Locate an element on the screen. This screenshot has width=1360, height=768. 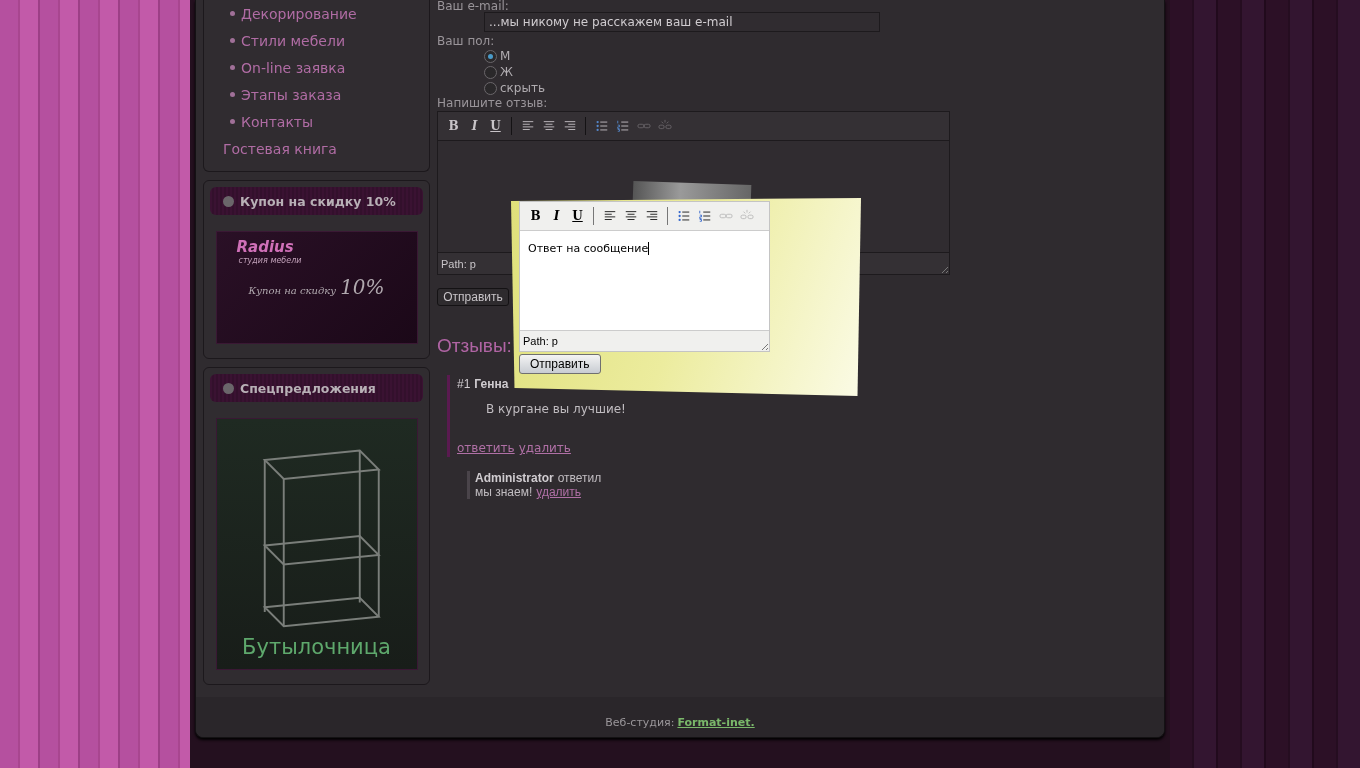
delete-link: удалить is located at coordinates (558, 492).